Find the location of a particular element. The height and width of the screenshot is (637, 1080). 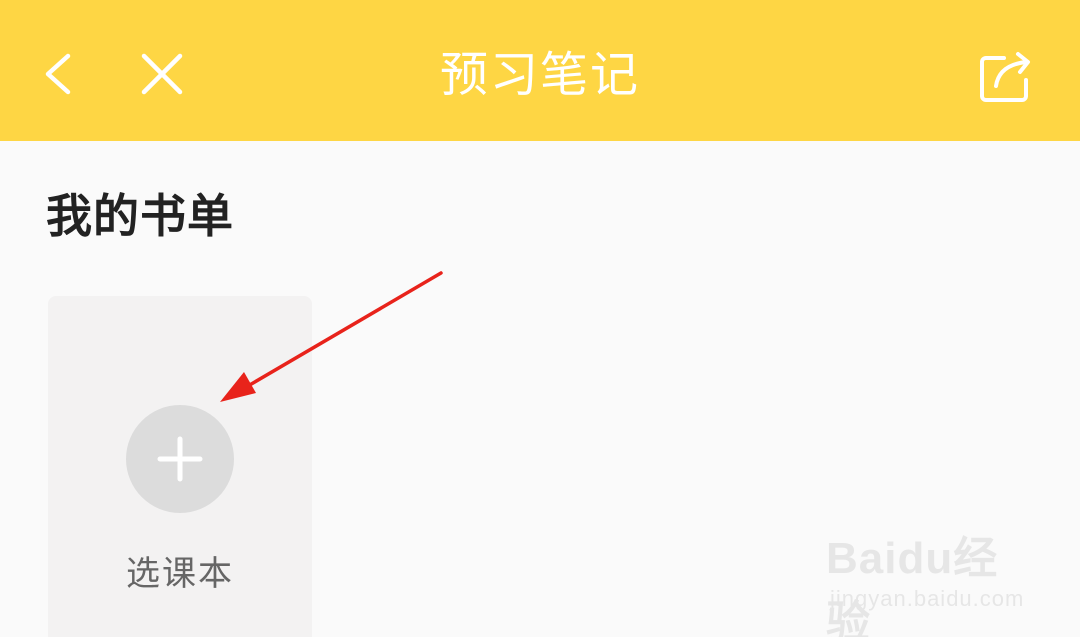

add-textbook-button is located at coordinates (180, 459).